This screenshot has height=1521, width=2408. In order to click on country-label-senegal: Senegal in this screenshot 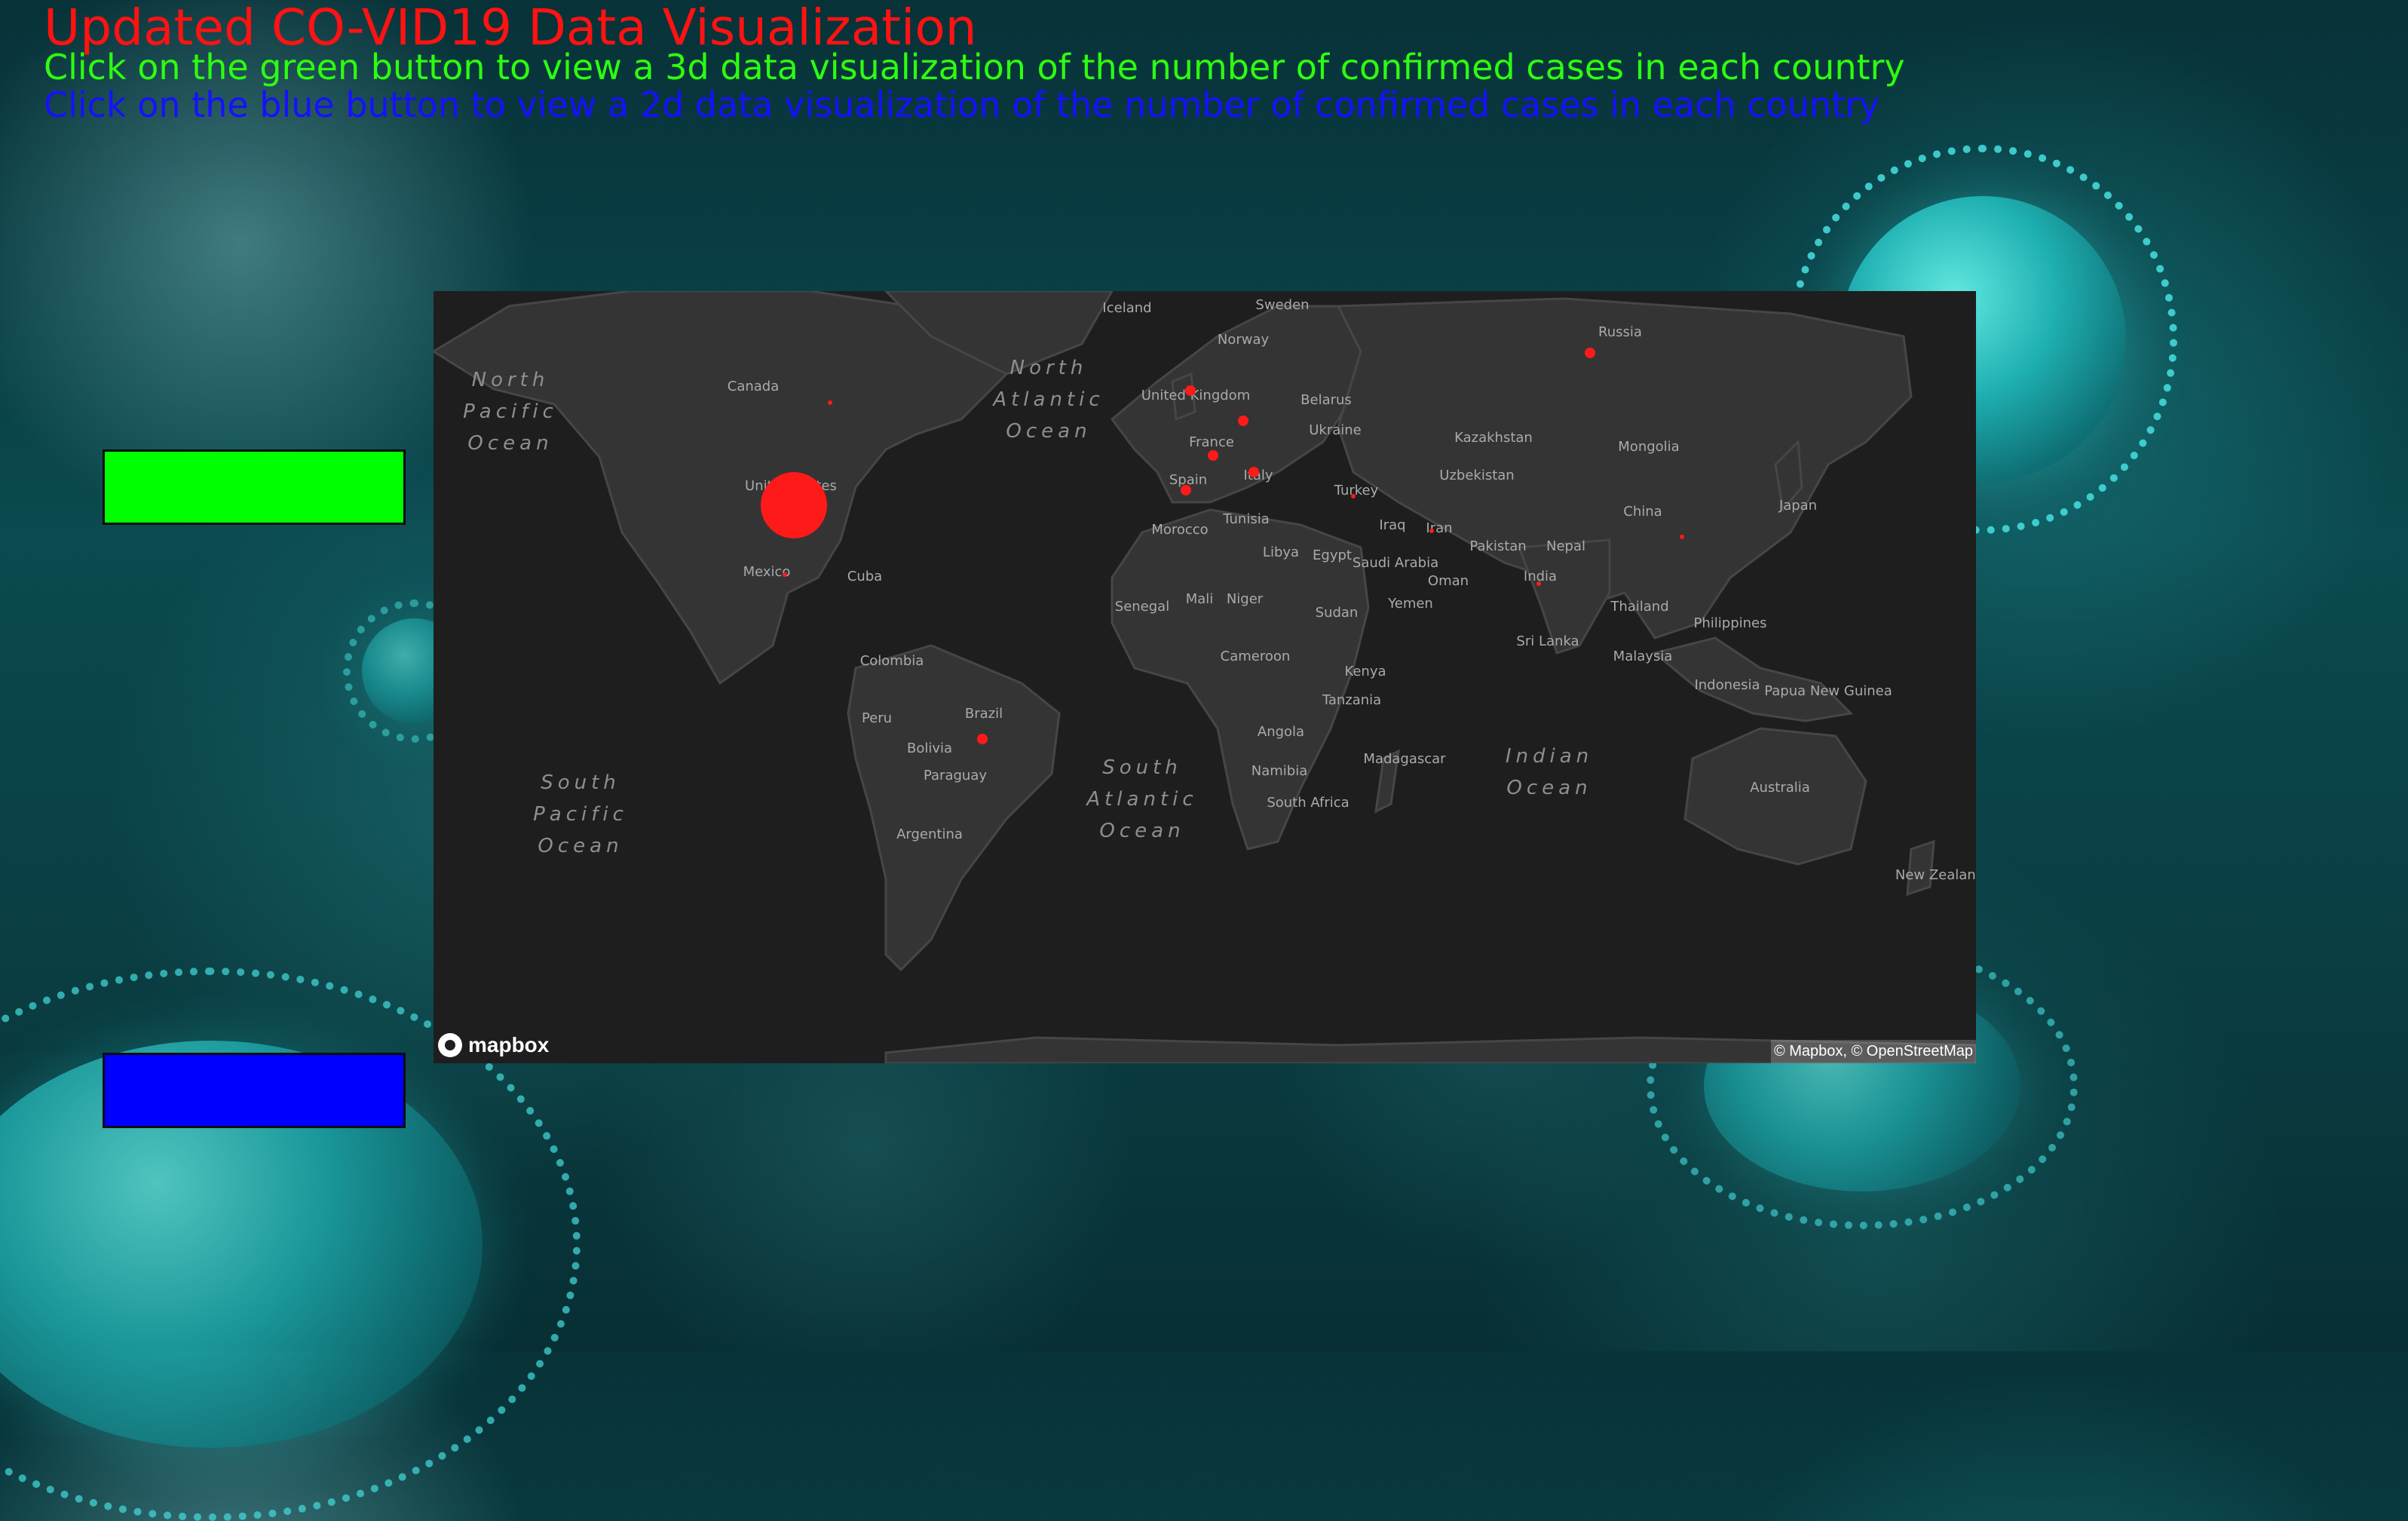, I will do `click(1142, 607)`.